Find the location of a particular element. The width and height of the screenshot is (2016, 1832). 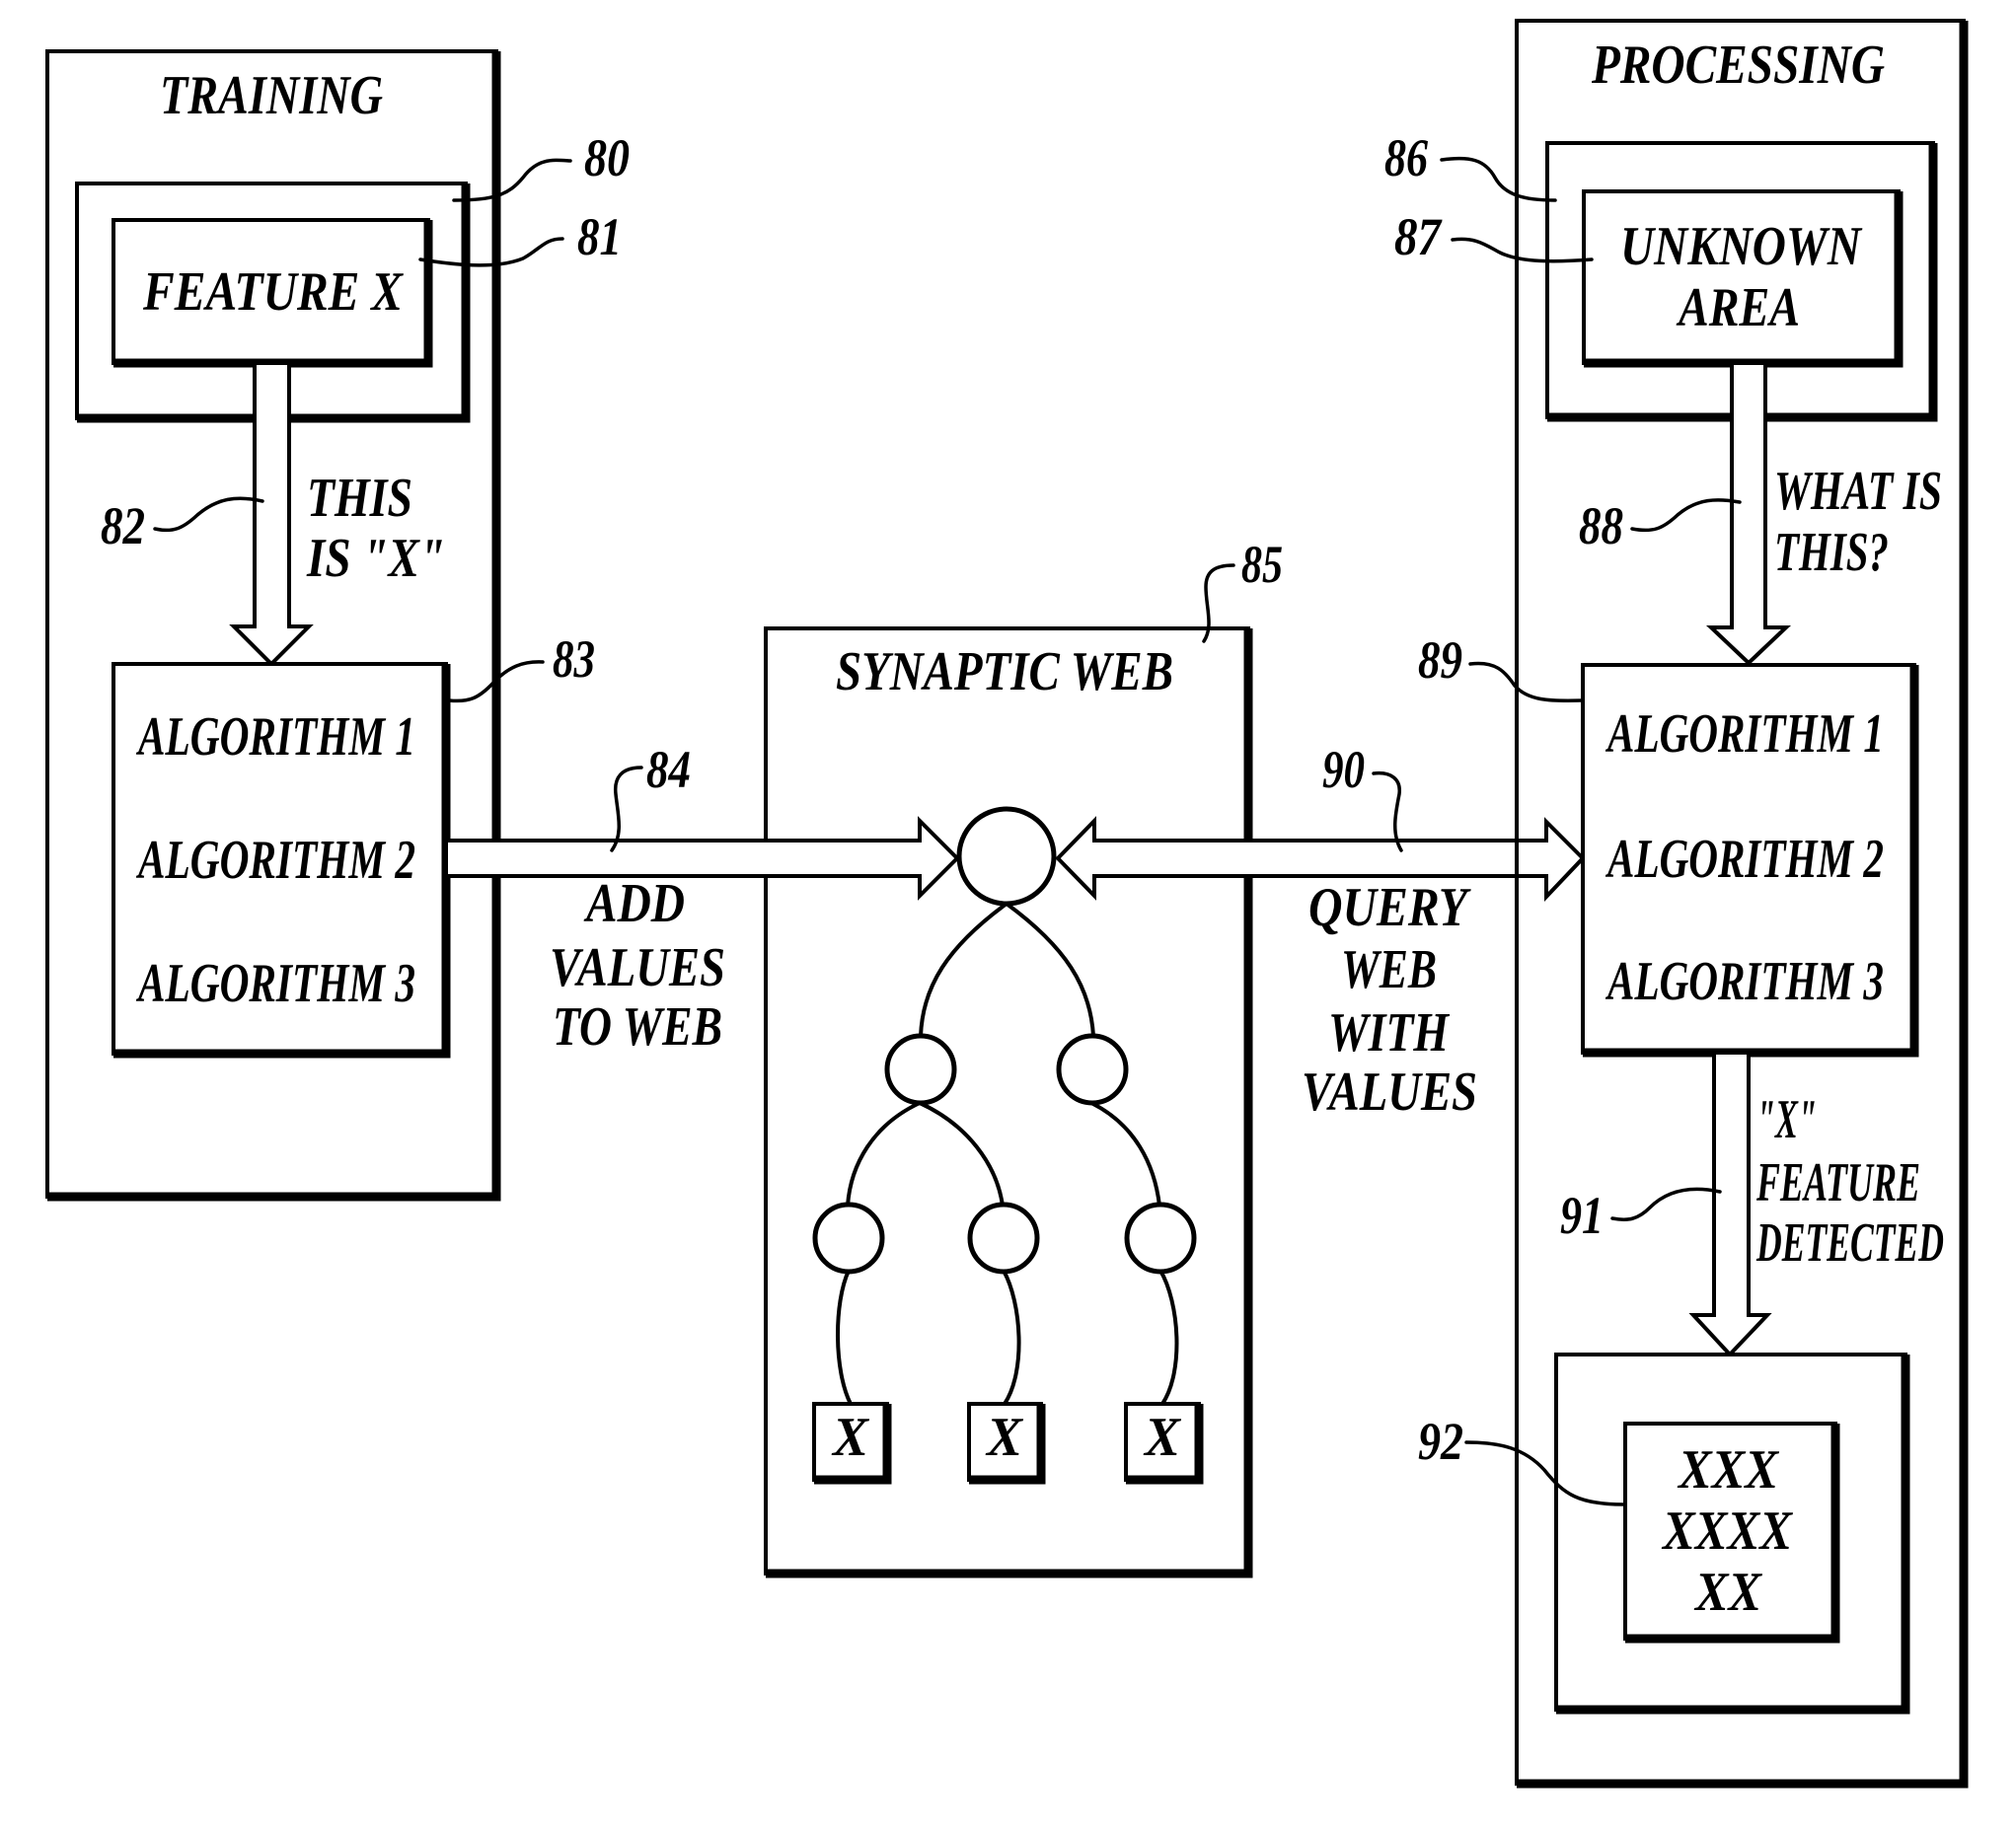

web-leaf-1: X is located at coordinates (852, 1443).